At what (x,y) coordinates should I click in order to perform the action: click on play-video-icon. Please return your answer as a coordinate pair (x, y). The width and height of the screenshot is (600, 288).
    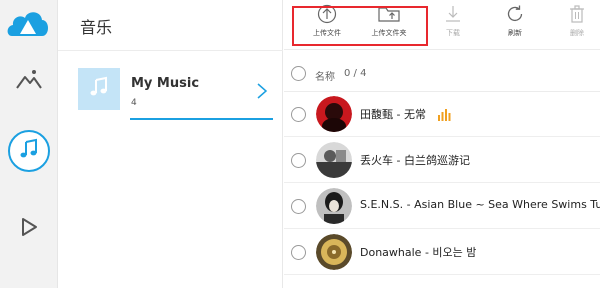
    Looking at the image, I should click on (29, 229).